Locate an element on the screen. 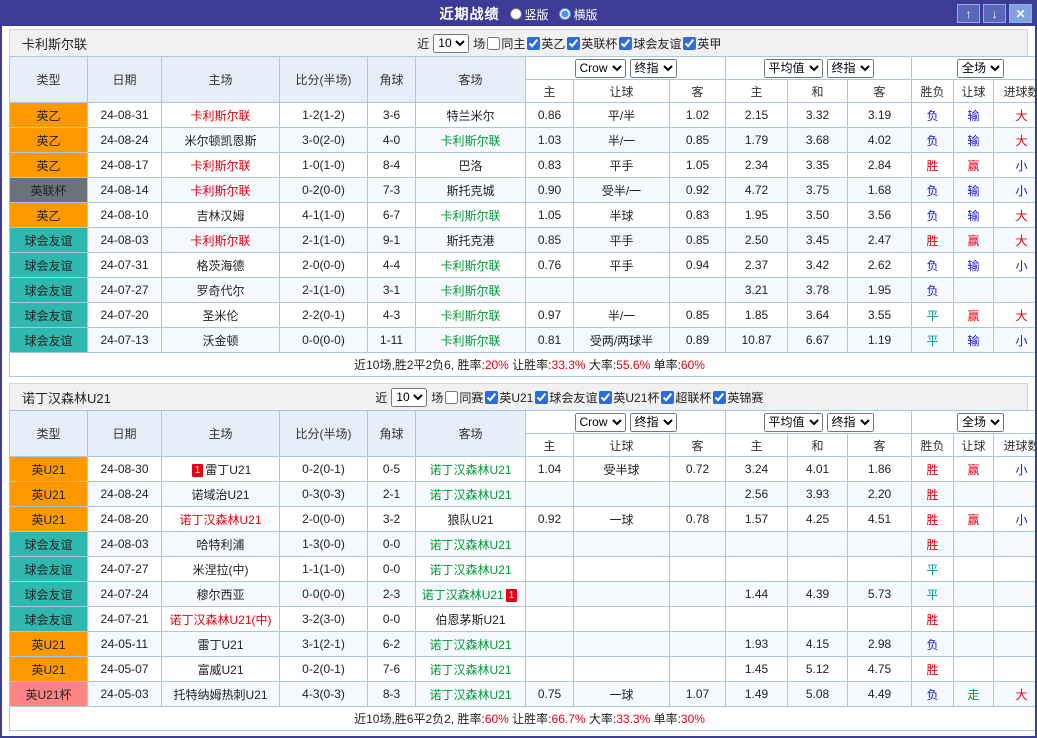 The height and width of the screenshot is (738, 1037). away-team: 斯托克港 is located at coordinates (470, 240).